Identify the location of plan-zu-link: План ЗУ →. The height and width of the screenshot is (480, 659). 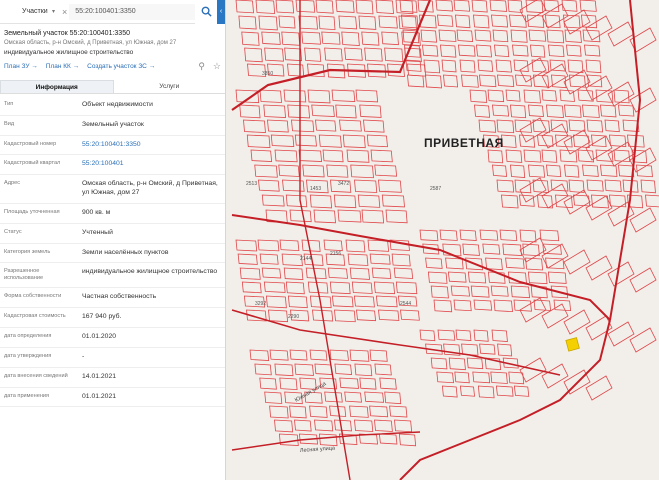
(21, 66).